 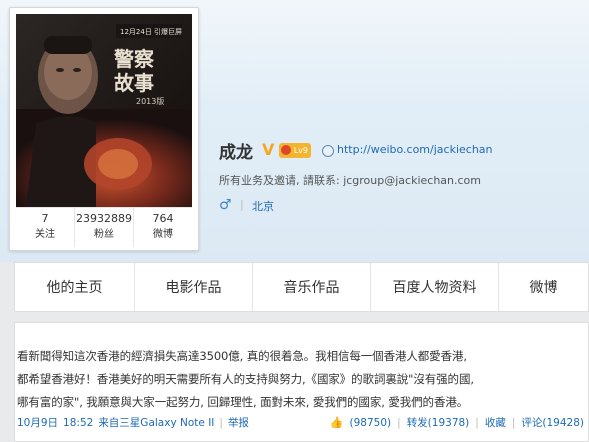 What do you see at coordinates (78, 423) in the screenshot?
I see `post-time-link: 18:52` at bounding box center [78, 423].